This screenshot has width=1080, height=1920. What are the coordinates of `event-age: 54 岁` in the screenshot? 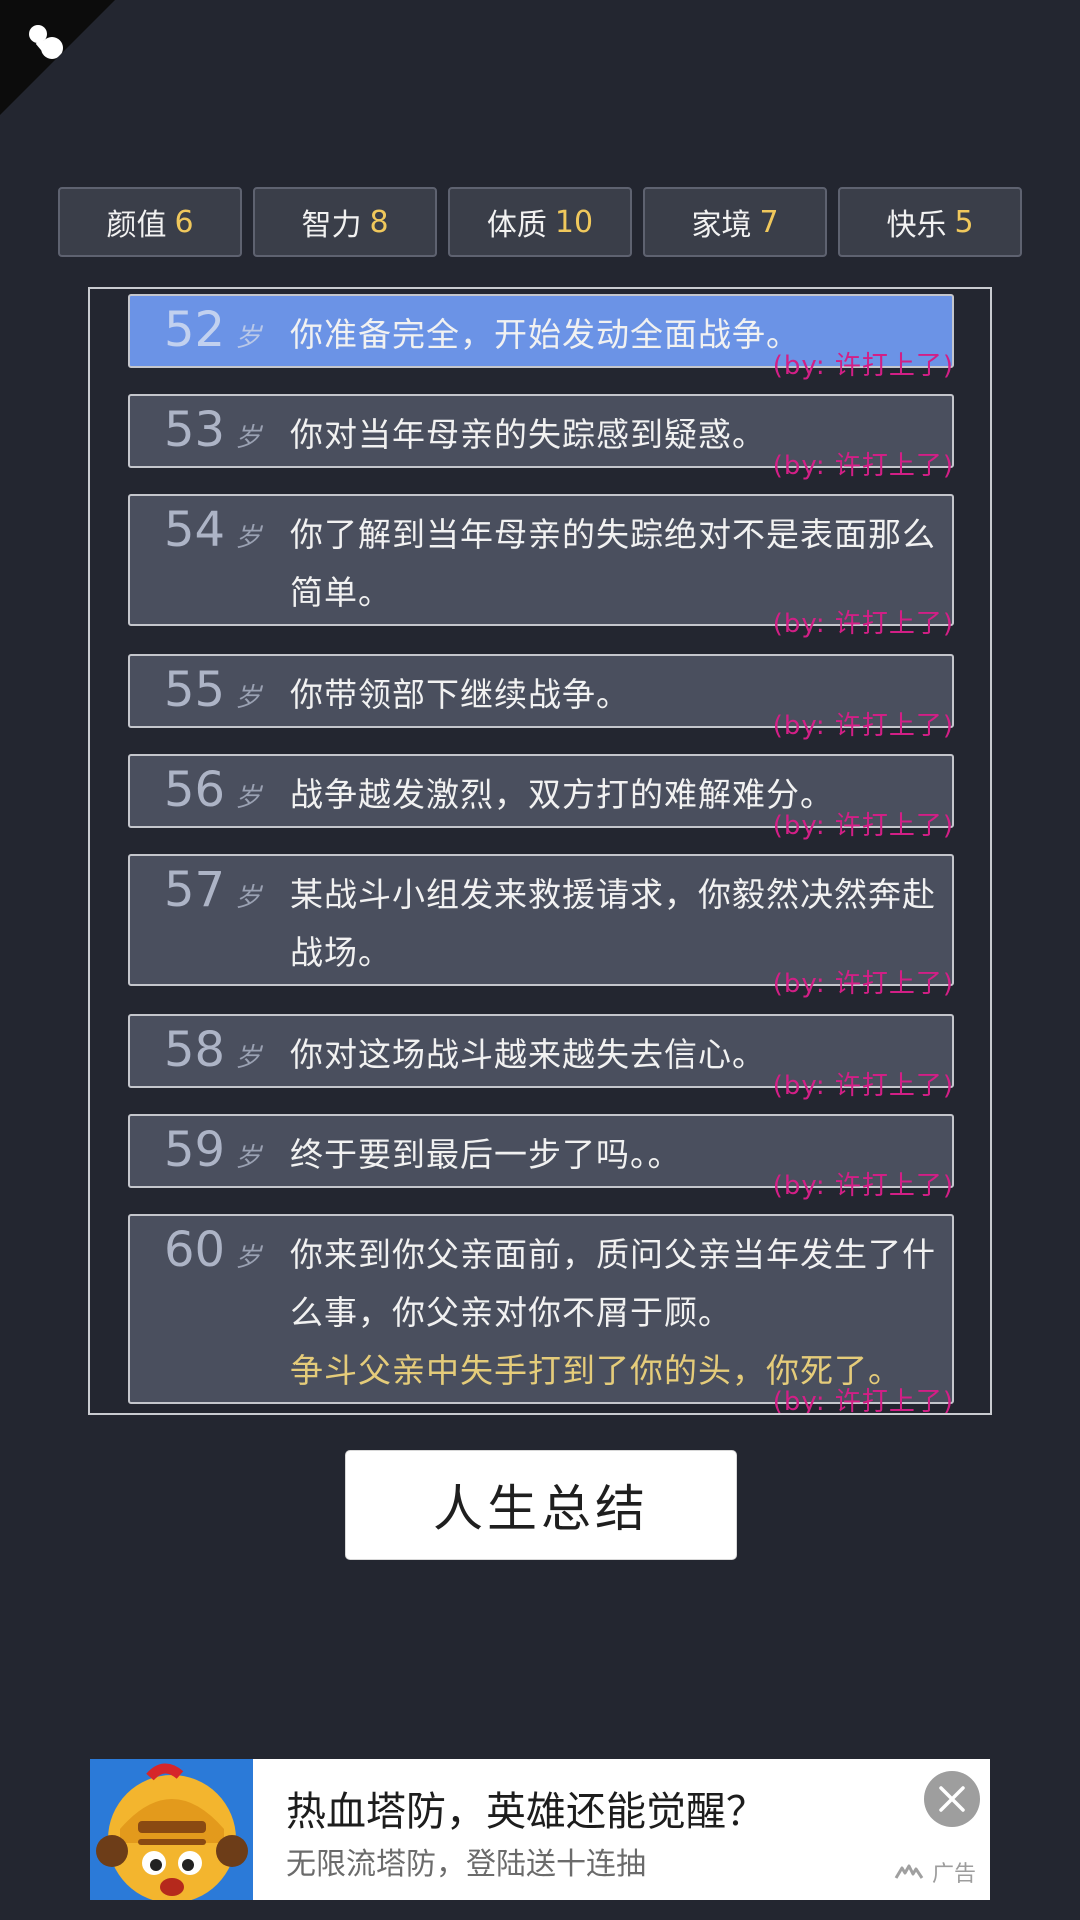 It's located at (212, 530).